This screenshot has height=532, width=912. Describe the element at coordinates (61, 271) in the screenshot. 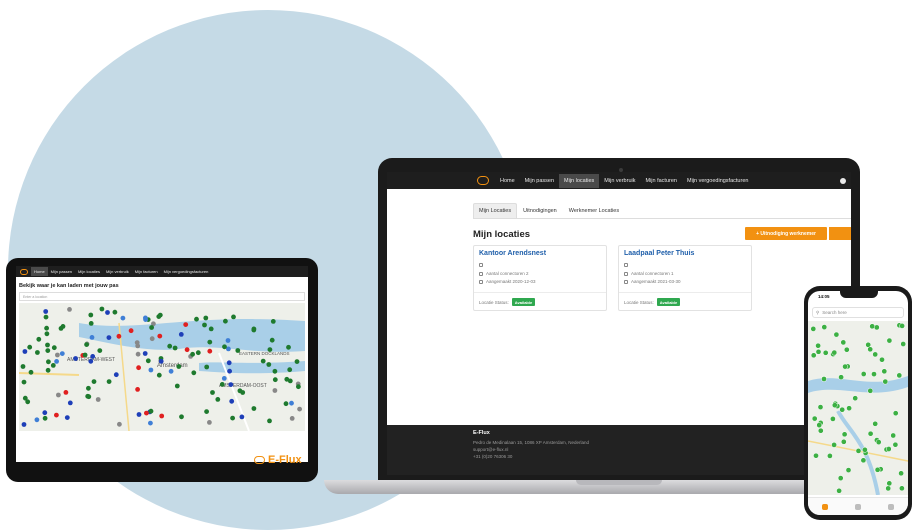

I see `nav-mijn-passen: Mijn passen` at that location.